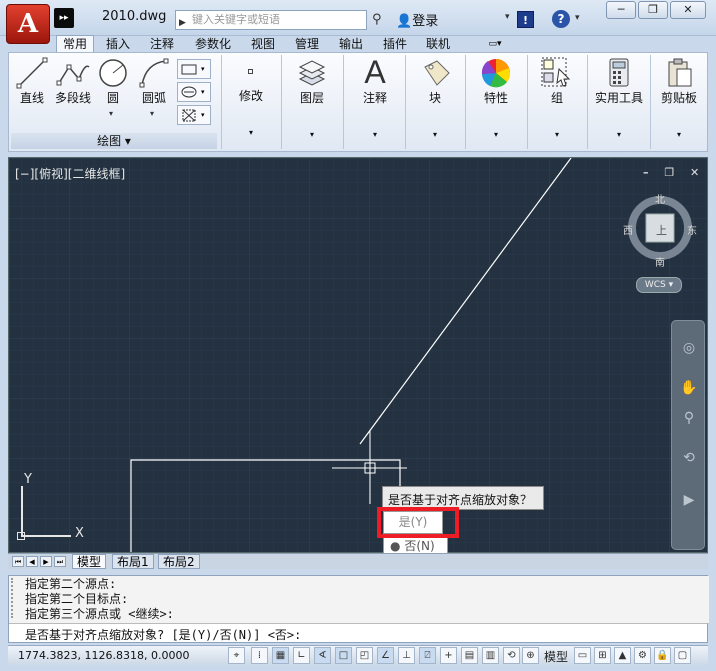  I want to click on binoculars-icon: ⚲, so click(377, 19).